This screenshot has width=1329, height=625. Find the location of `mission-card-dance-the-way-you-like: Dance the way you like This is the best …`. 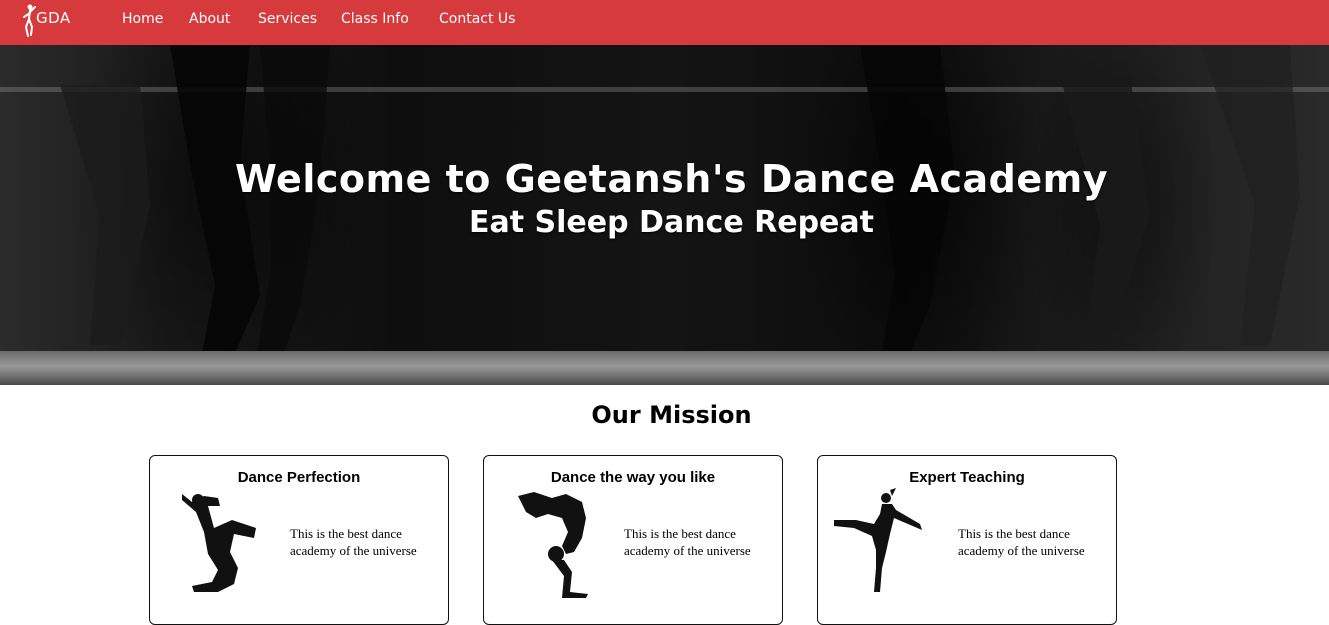

mission-card-dance-the-way-you-like: Dance the way you like This is the best … is located at coordinates (633, 540).